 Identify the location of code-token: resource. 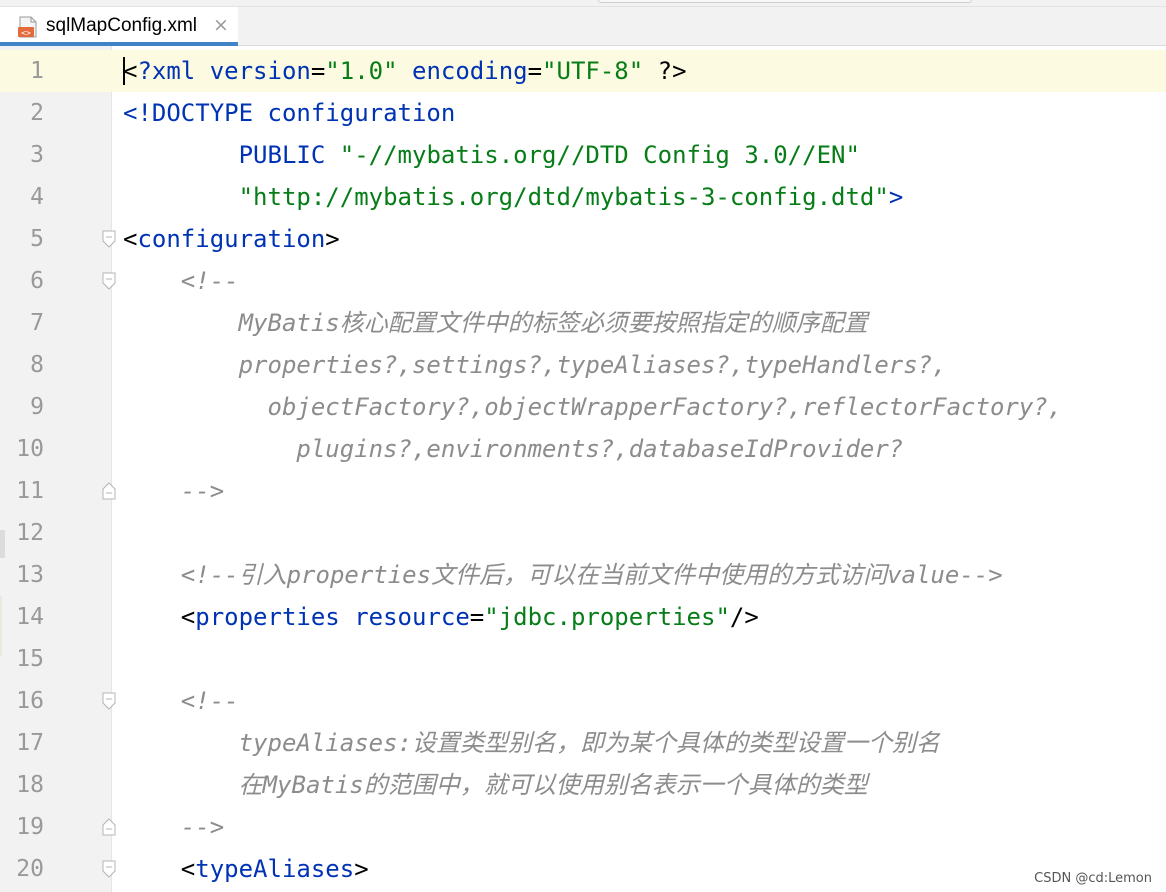
(404, 617).